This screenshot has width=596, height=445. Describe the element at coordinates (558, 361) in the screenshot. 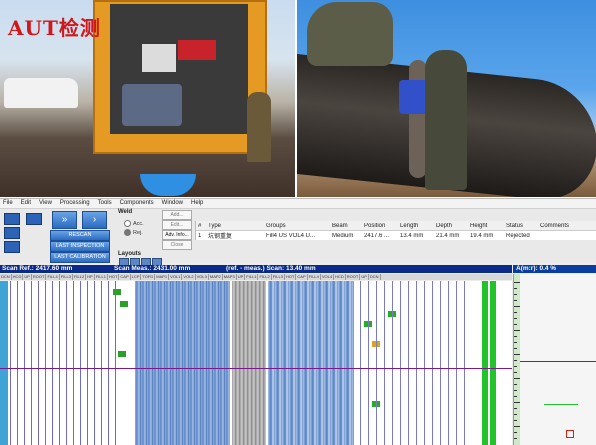

I see `amplitude-cursor` at that location.